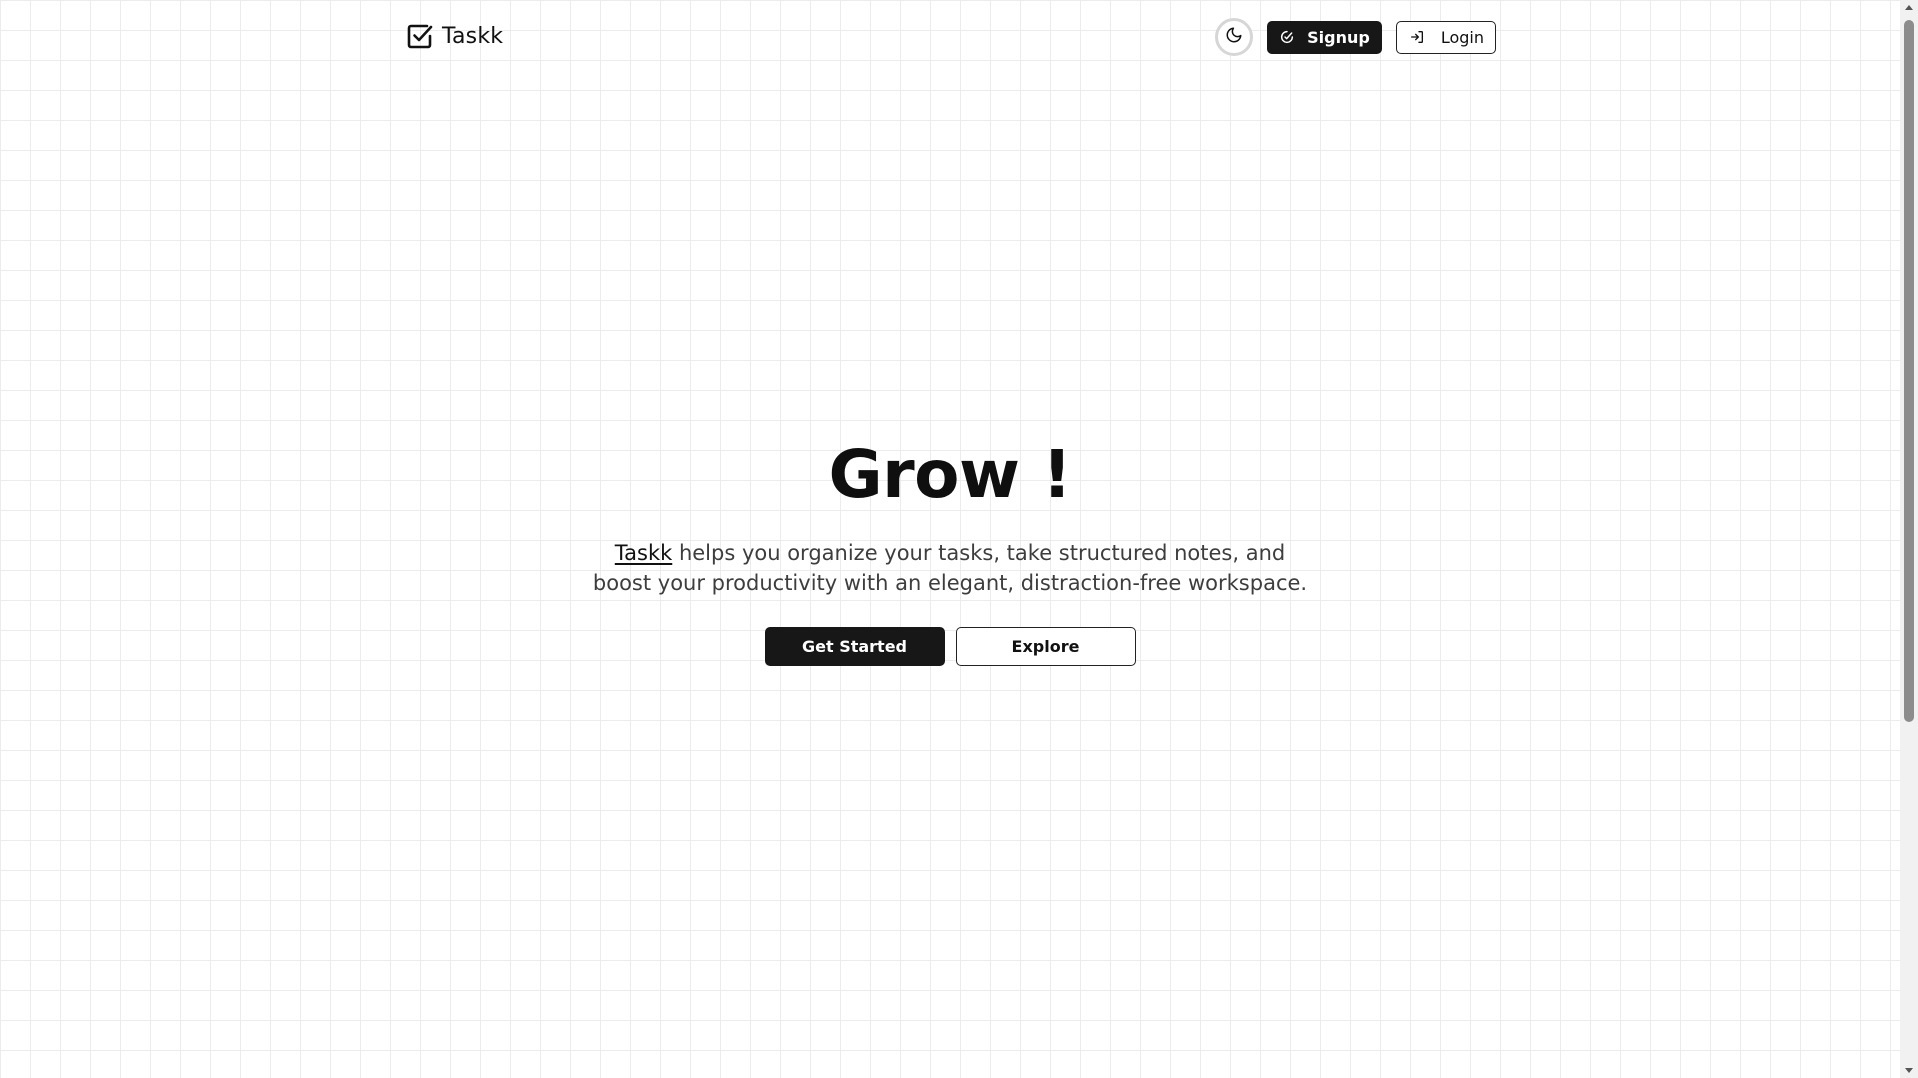 Image resolution: width=1918 pixels, height=1078 pixels. Describe the element at coordinates (950, 646) in the screenshot. I see `hero-actions: Get Started Explore` at that location.